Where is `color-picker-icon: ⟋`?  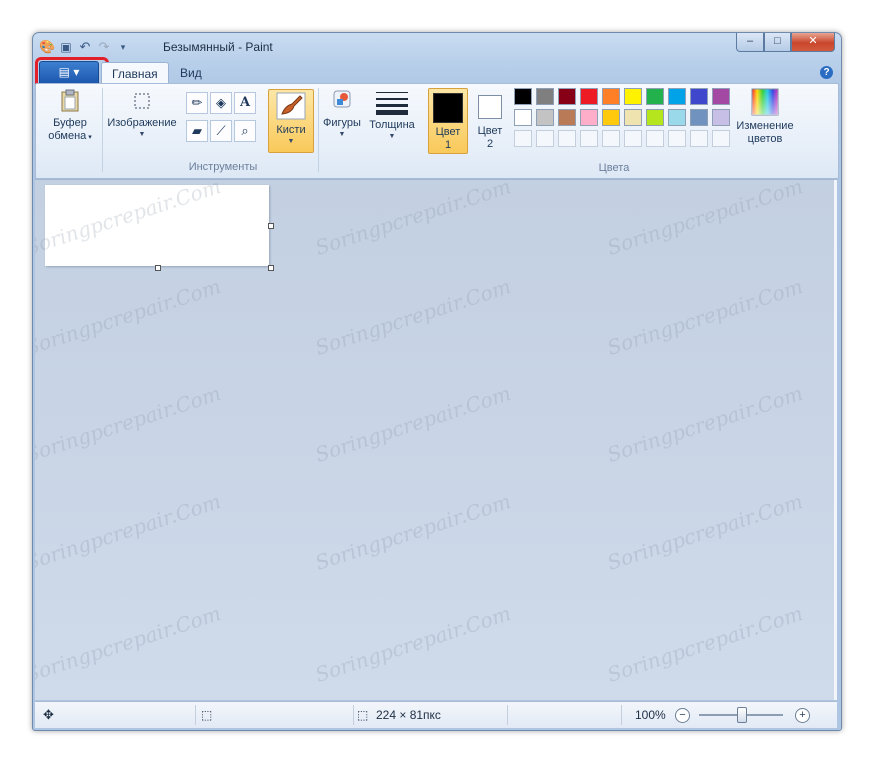 color-picker-icon: ⟋ is located at coordinates (221, 131).